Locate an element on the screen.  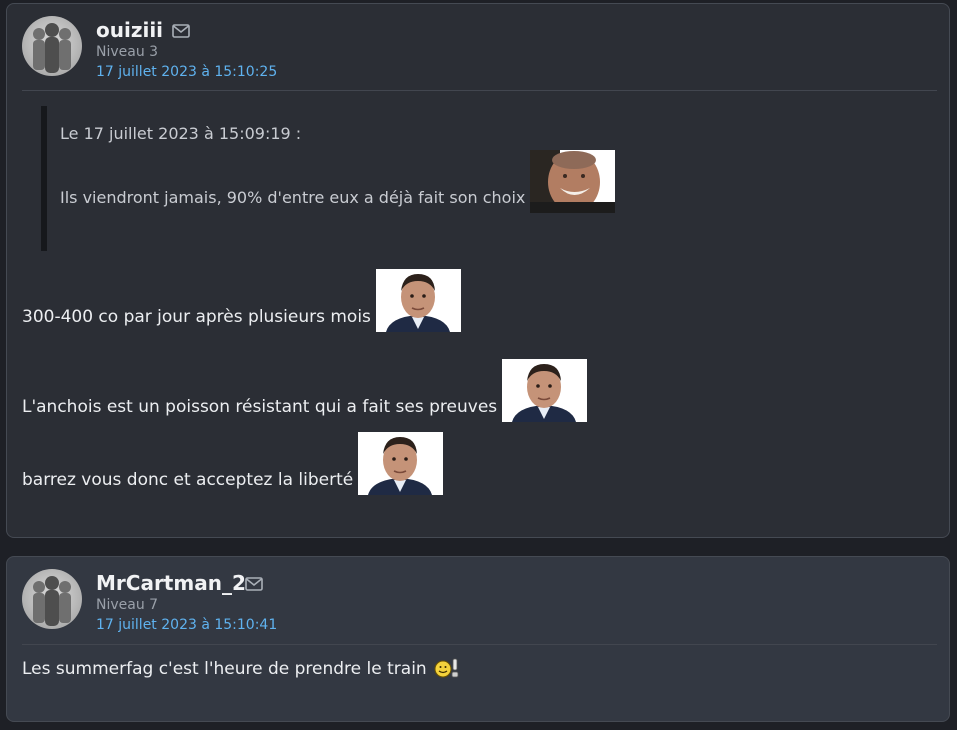
message-line: barrez vous donc et acceptez la liberté is located at coordinates (233, 463).